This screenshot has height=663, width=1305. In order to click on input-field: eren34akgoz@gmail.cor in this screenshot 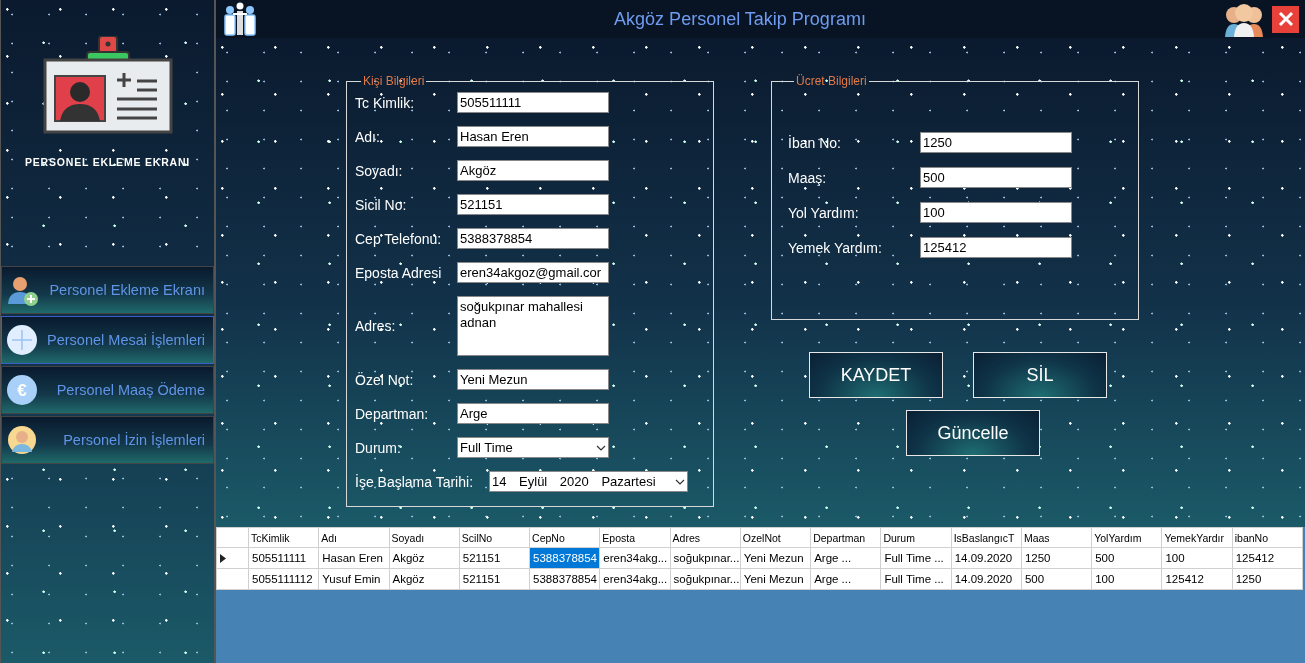, I will do `click(533, 272)`.